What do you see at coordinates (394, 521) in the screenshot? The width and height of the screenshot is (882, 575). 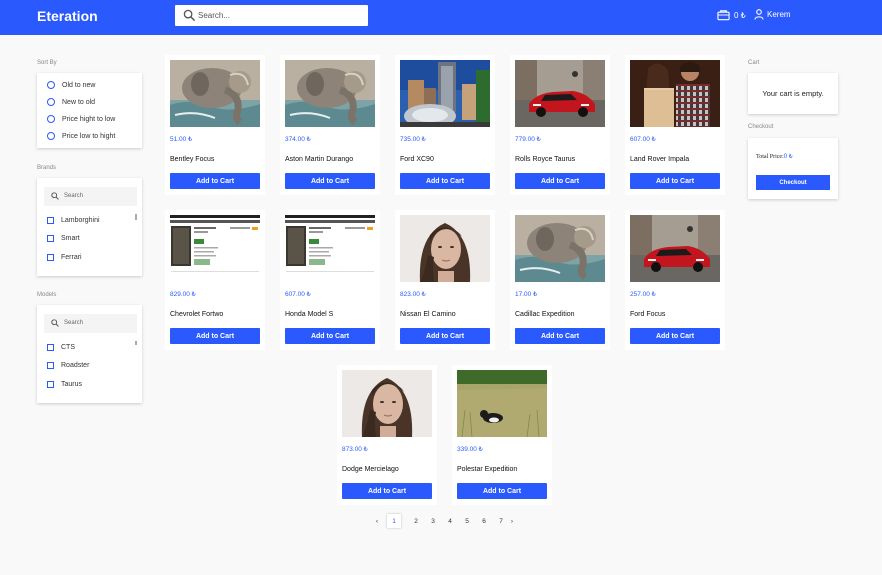 I see `page-1-button: 1` at bounding box center [394, 521].